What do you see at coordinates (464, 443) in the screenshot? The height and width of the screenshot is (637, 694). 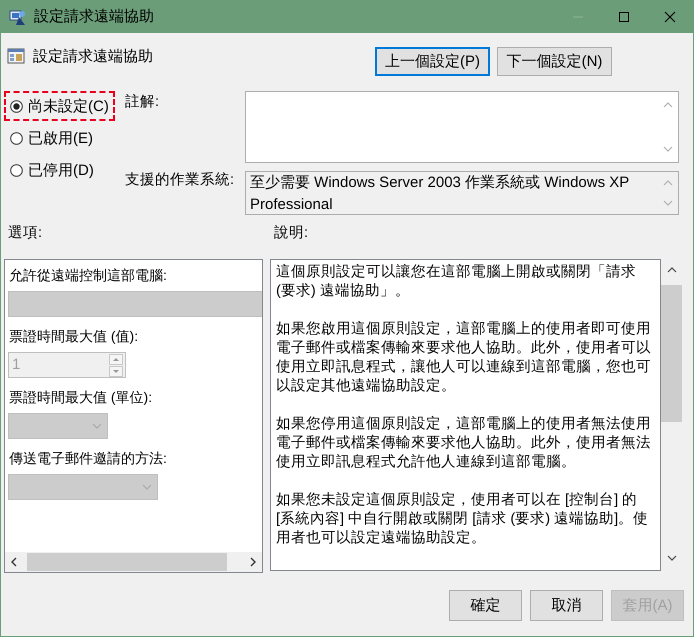 I see `help-paragraph: 如果您停用這個原則設定，這部電腦上的使用者無法使用電子郵件或檔案傳輸來要求他人協助。此外，使用者無法使用立即訊息程式允許他人連線到這部電腦。` at bounding box center [464, 443].